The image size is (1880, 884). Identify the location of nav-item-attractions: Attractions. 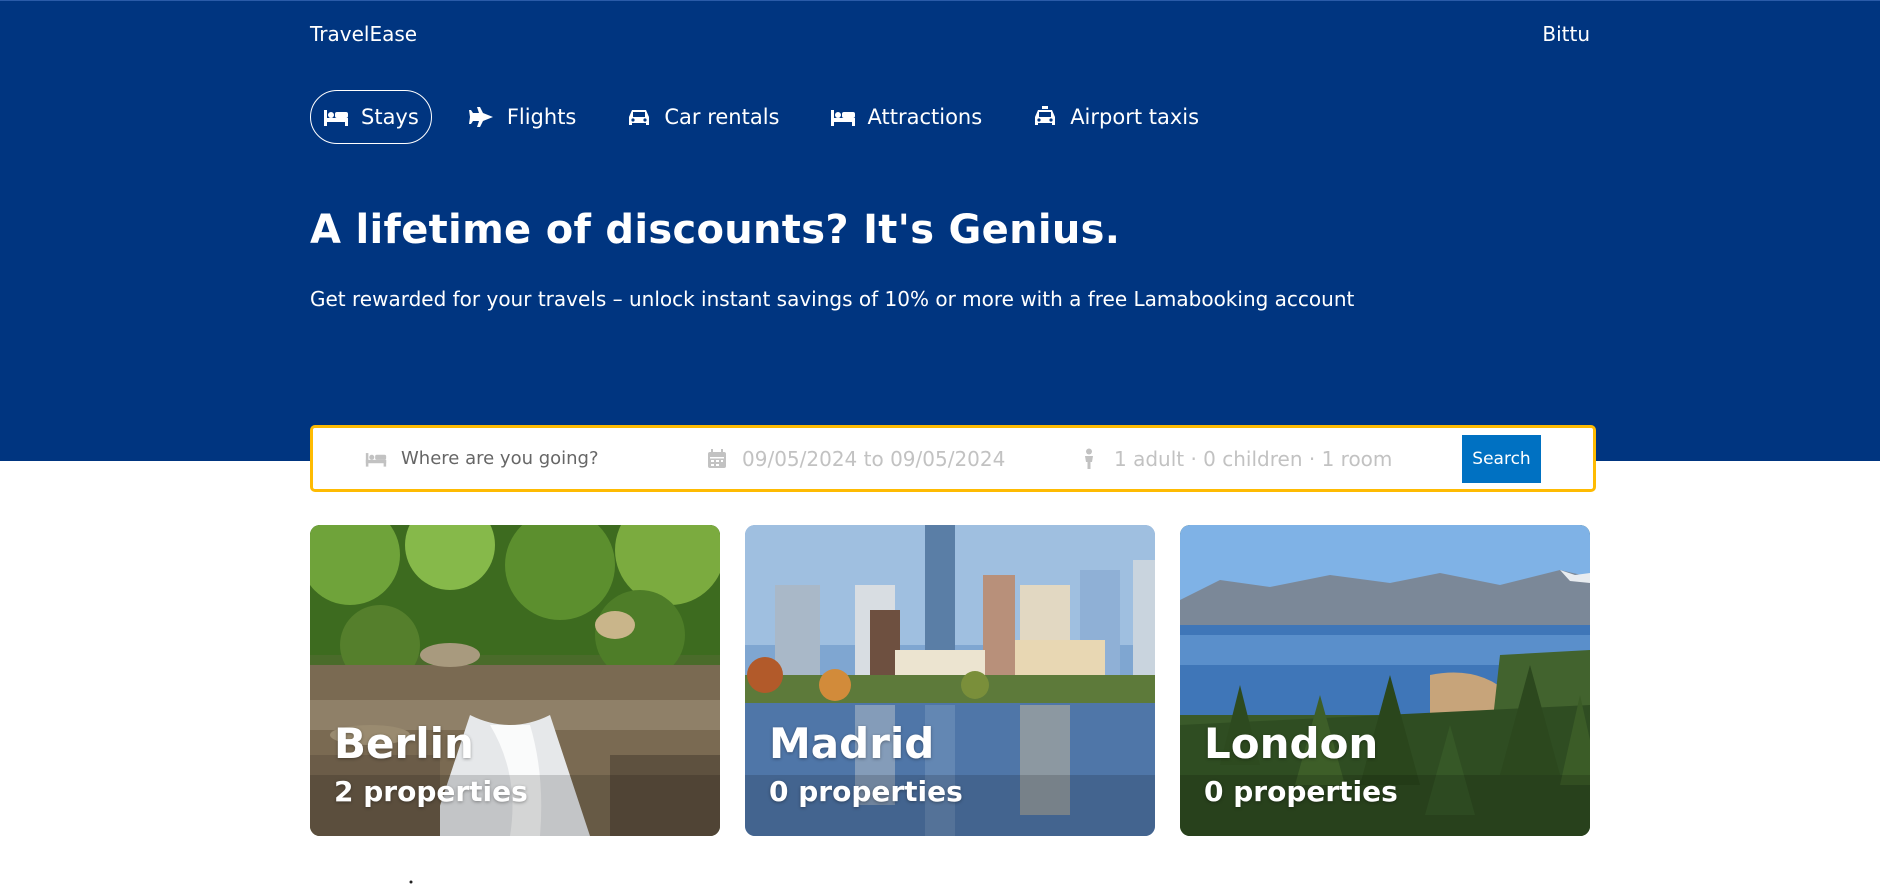
(906, 117).